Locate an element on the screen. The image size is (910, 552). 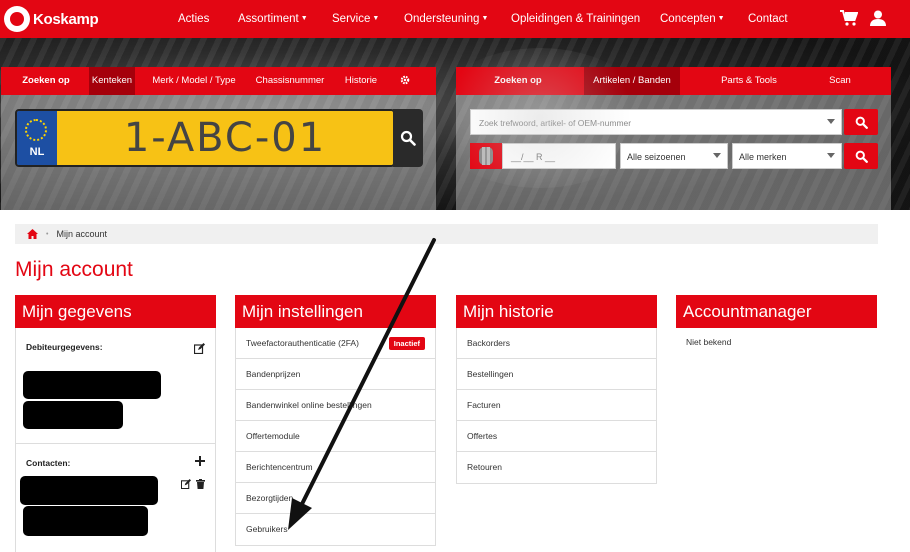
list-item-label: Offertes is located at coordinates (482, 436).